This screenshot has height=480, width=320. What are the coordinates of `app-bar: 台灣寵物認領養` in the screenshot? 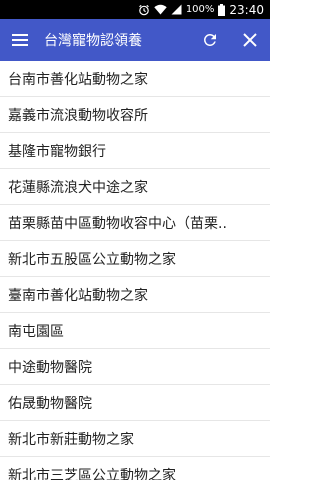 It's located at (135, 40).